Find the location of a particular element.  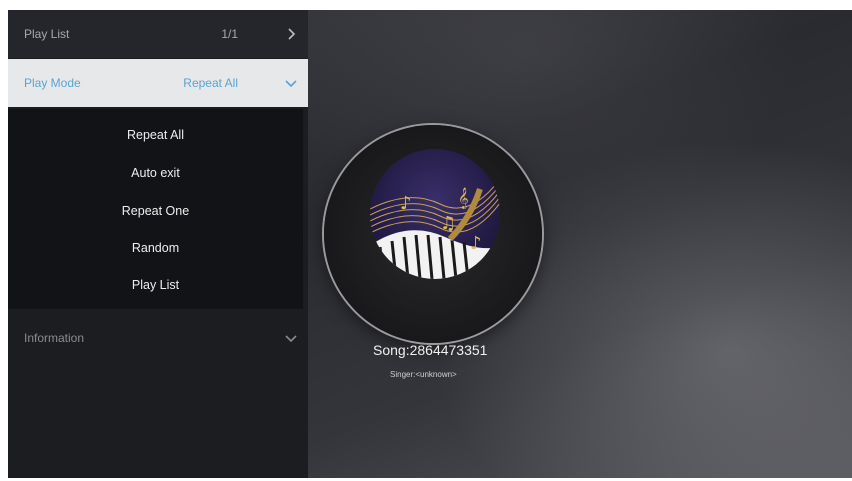

option-repeat-all: Repeat All is located at coordinates (155, 135).